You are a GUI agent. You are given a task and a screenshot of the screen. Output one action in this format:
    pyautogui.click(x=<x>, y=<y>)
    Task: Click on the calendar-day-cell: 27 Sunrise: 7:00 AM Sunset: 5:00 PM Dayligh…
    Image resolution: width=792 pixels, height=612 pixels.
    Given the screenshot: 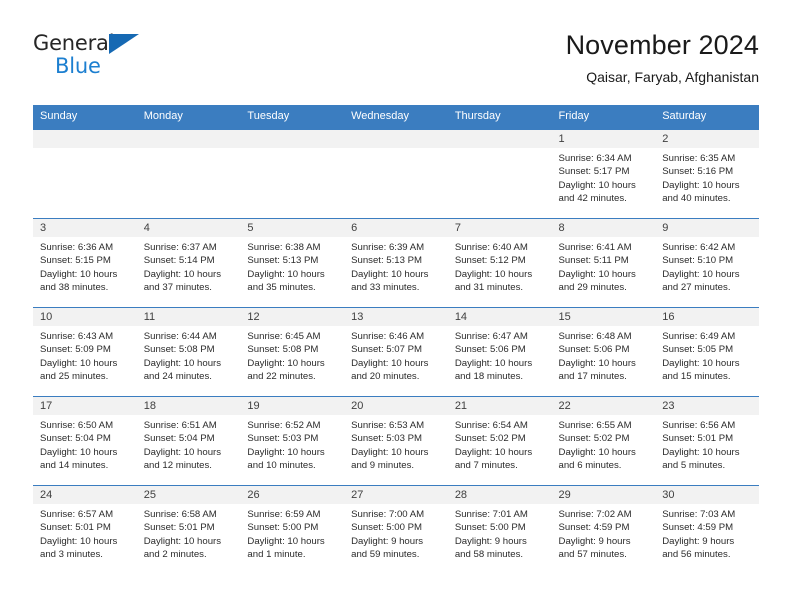 What is the action you would take?
    pyautogui.click(x=396, y=530)
    